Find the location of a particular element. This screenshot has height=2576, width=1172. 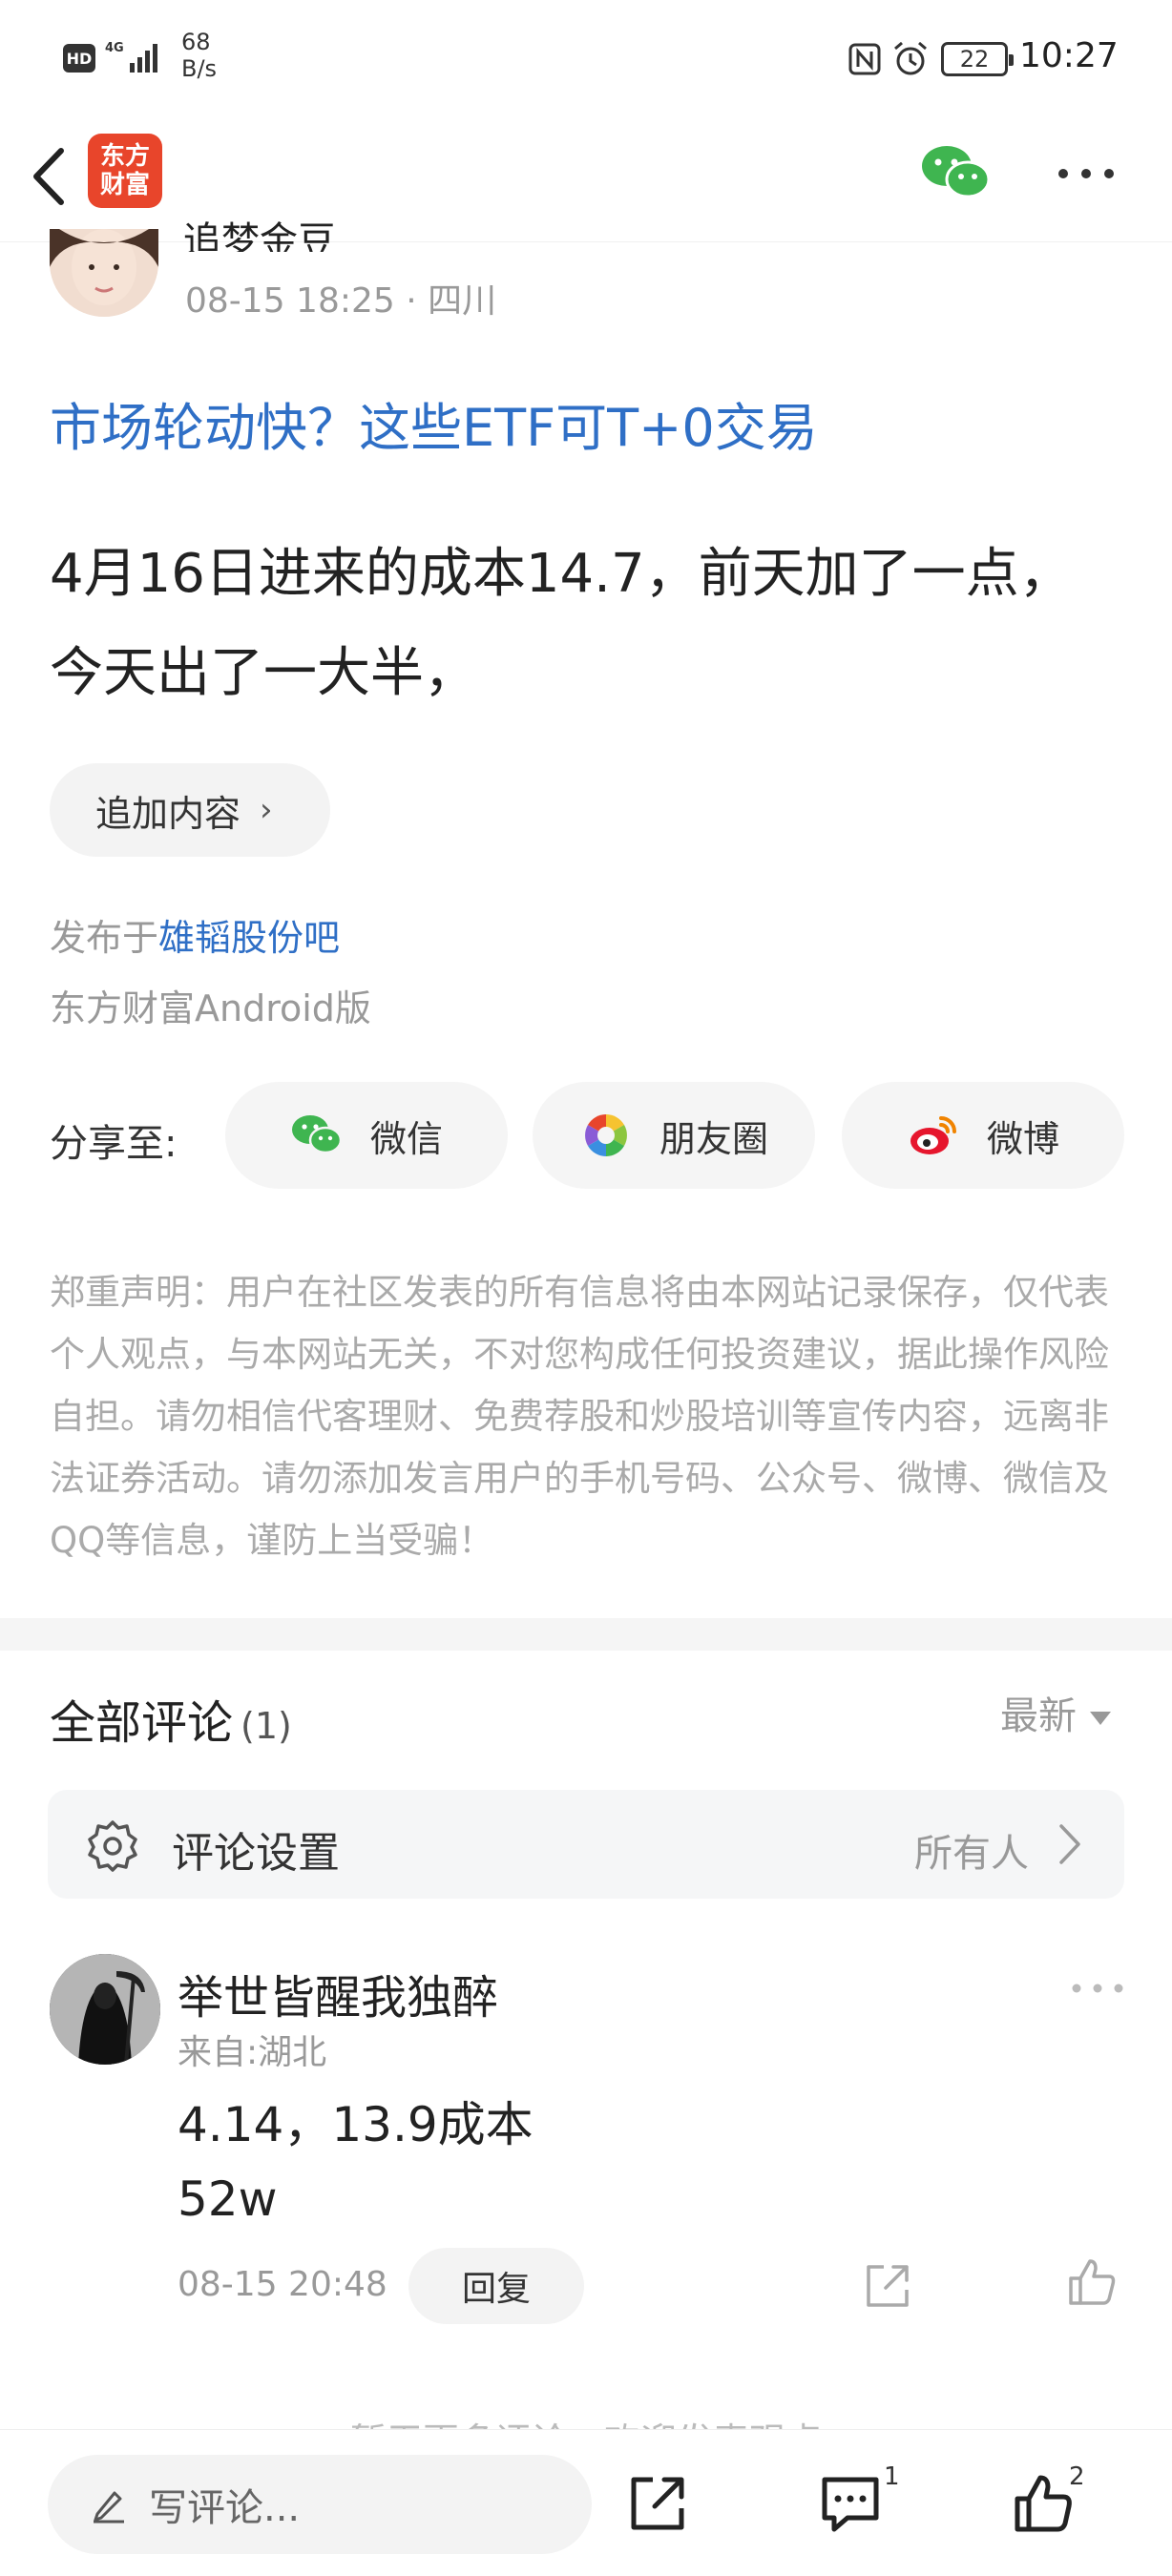

comment-time: 08-15 20:48 is located at coordinates (283, 2284).